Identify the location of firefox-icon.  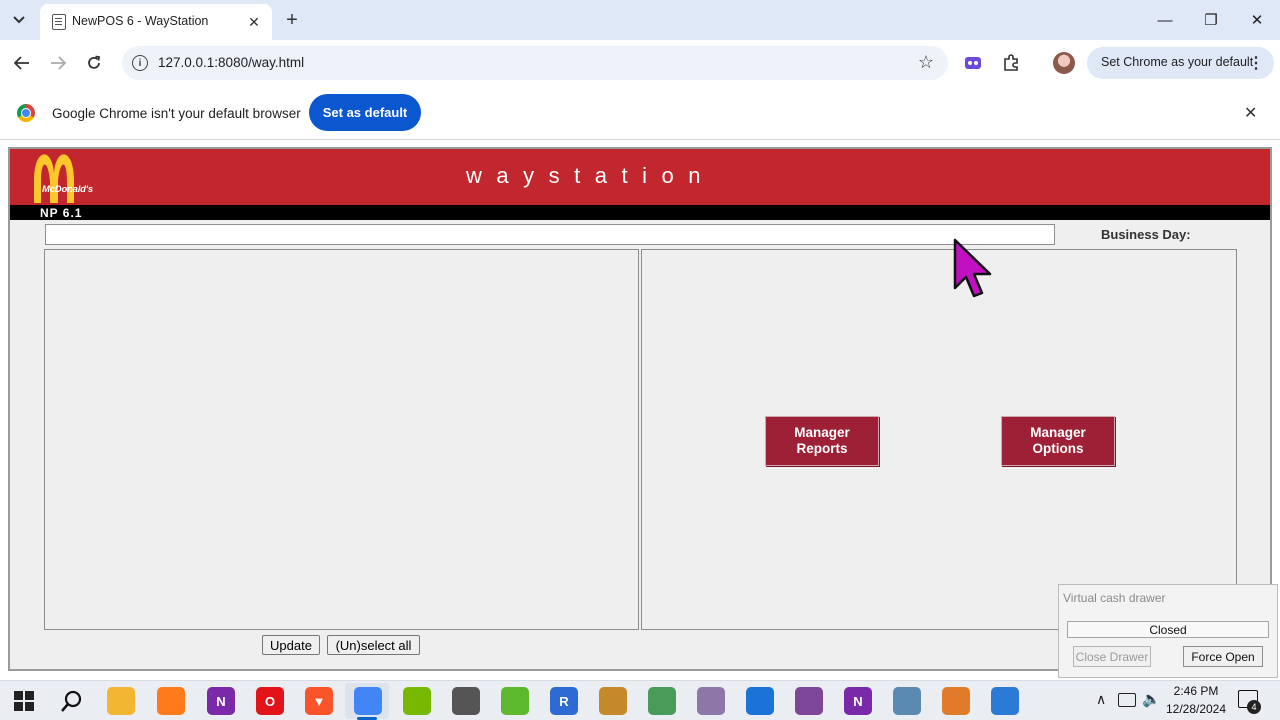
(171, 701).